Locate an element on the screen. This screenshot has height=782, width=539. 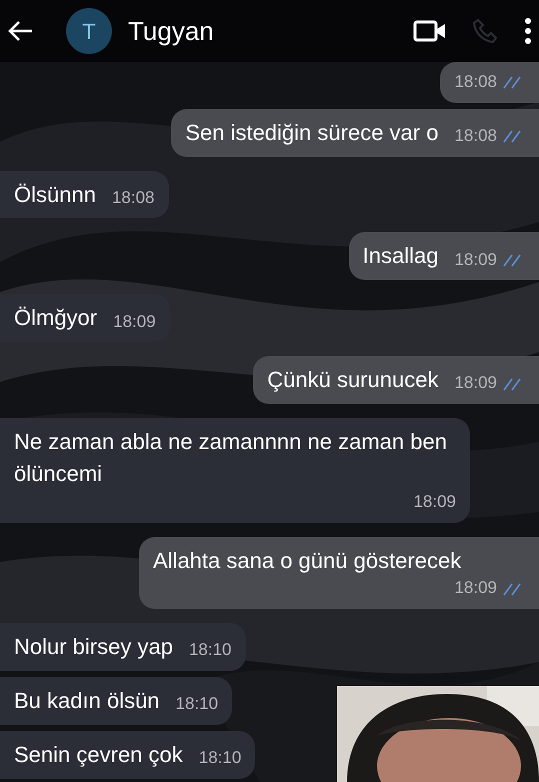
contact-avatar: T is located at coordinates (89, 31).